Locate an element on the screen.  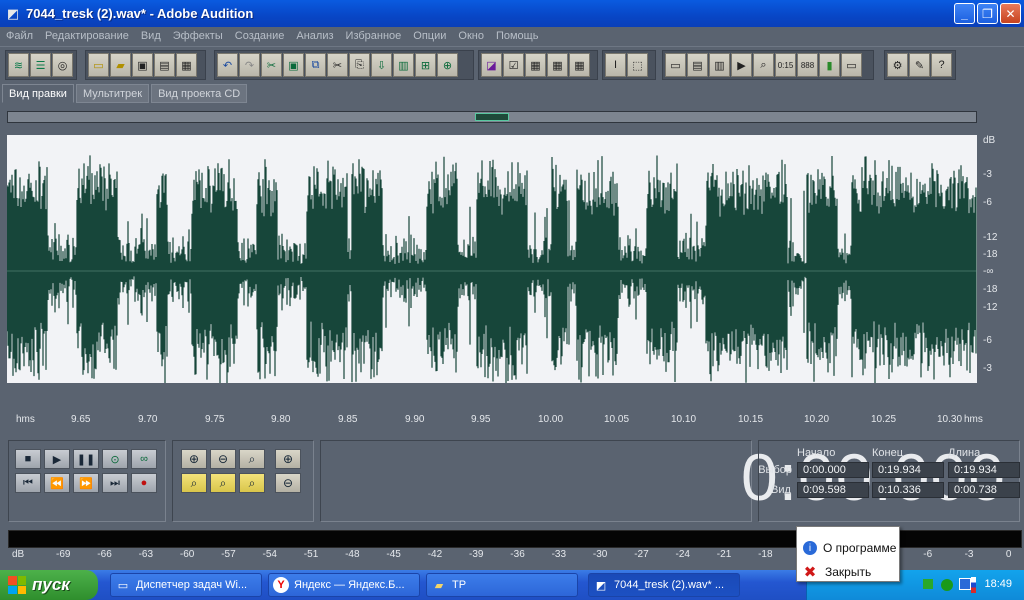
db-tick-label: -18 is located at coordinates (990, 289).